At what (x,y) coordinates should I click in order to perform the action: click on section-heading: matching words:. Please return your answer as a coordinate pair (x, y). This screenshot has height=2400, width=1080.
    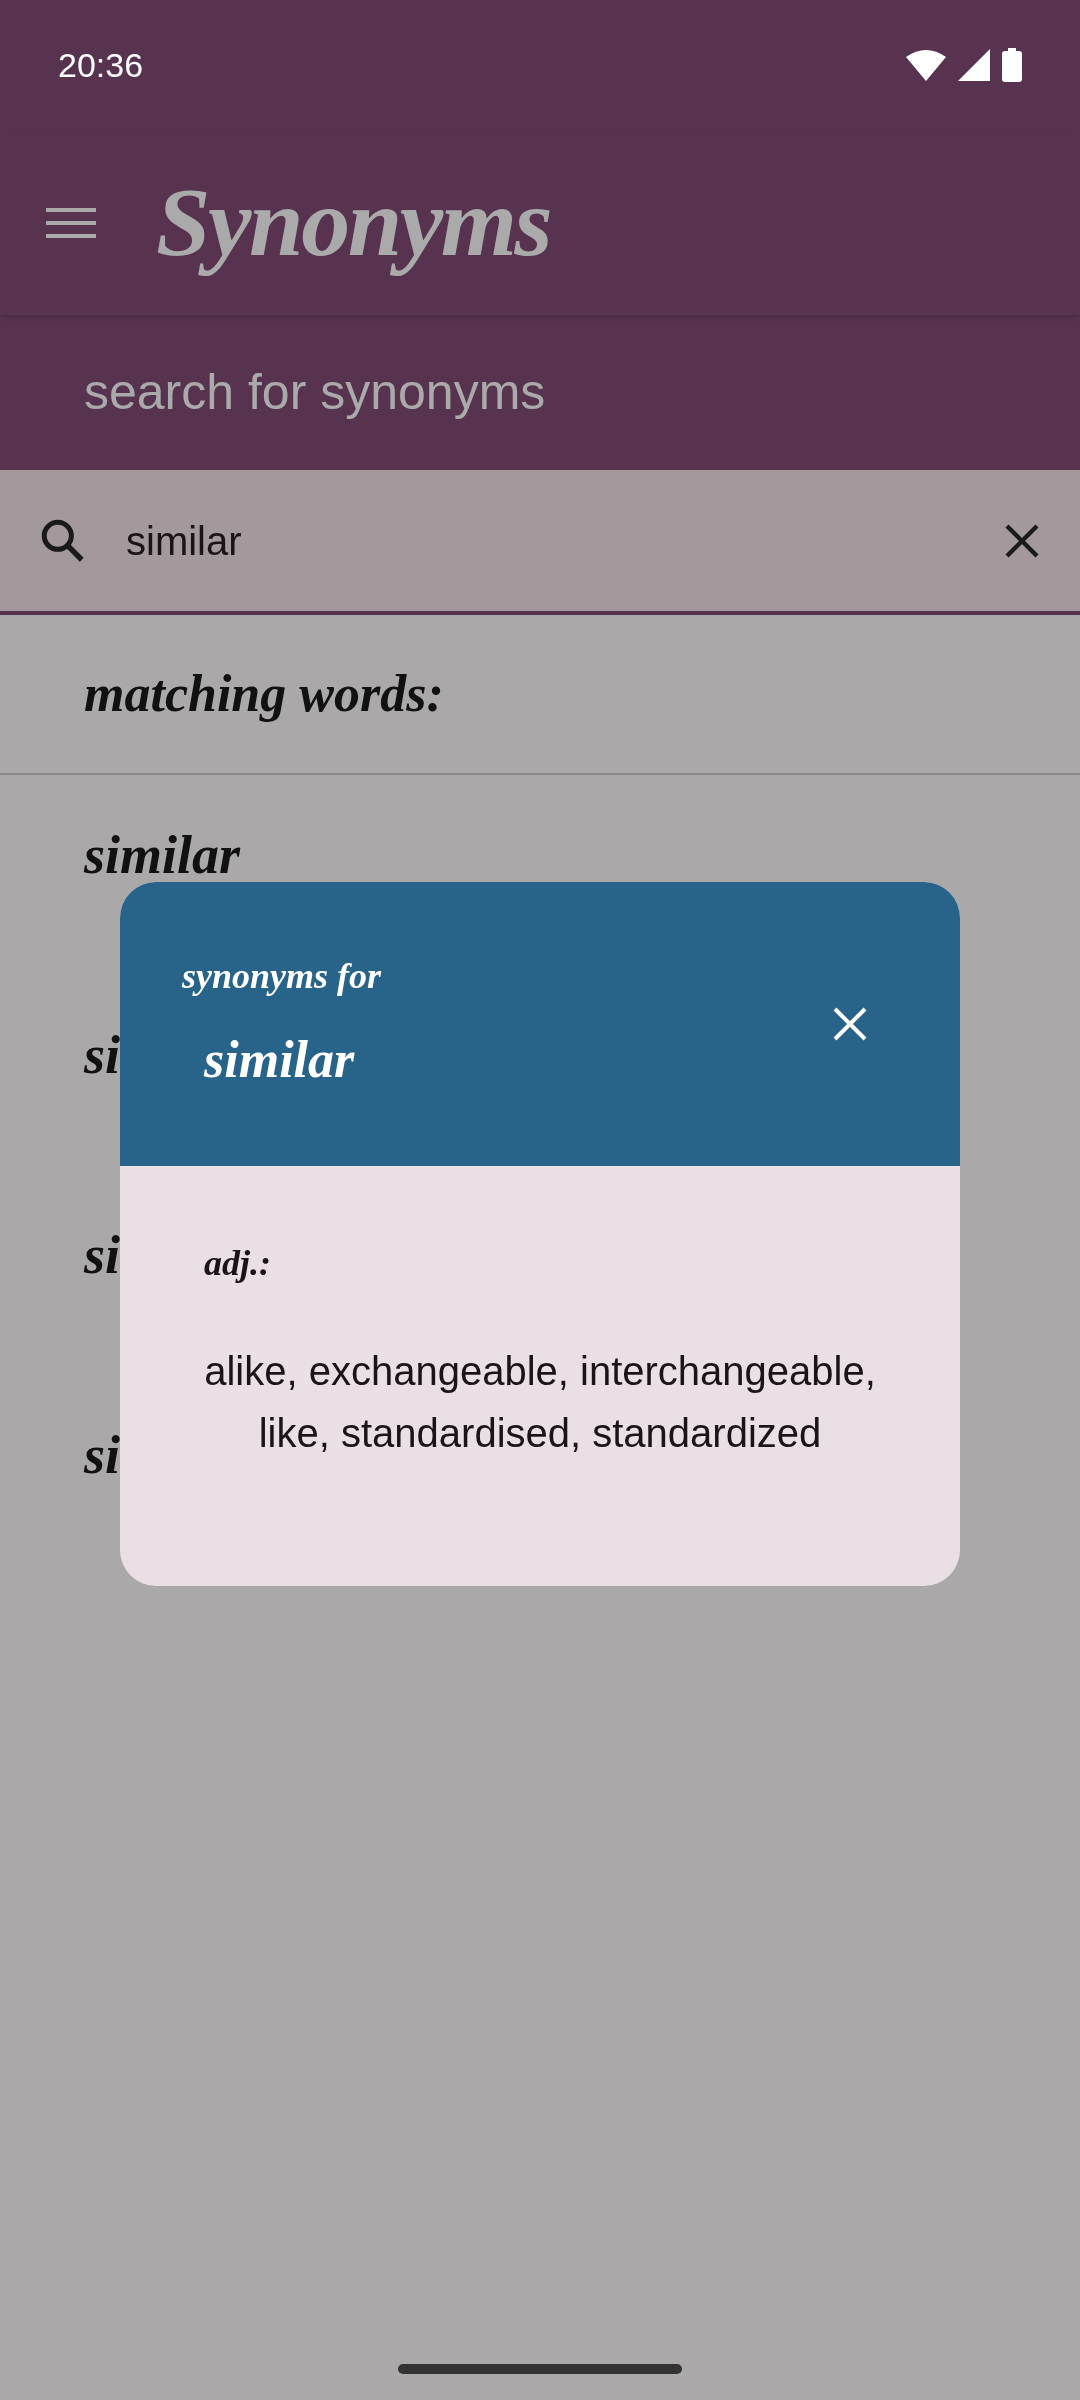
    Looking at the image, I should click on (264, 694).